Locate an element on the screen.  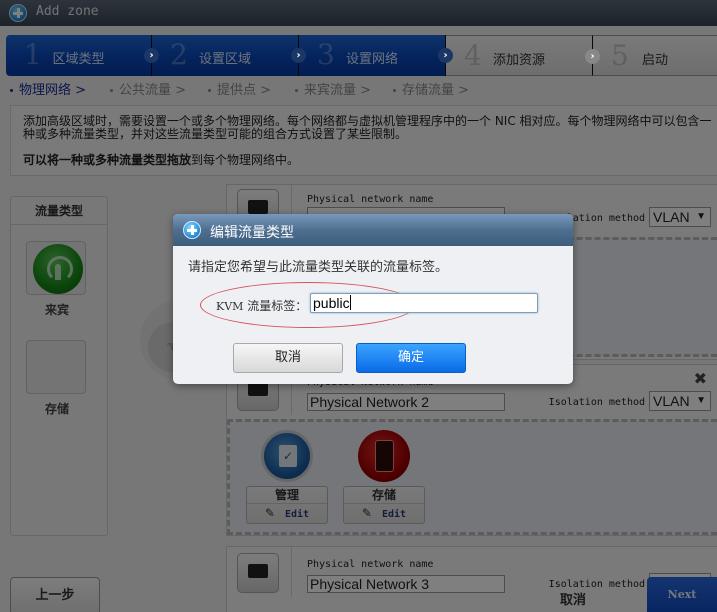
traffic-label-field-label: KVM 流量标签： is located at coordinates (262, 306).